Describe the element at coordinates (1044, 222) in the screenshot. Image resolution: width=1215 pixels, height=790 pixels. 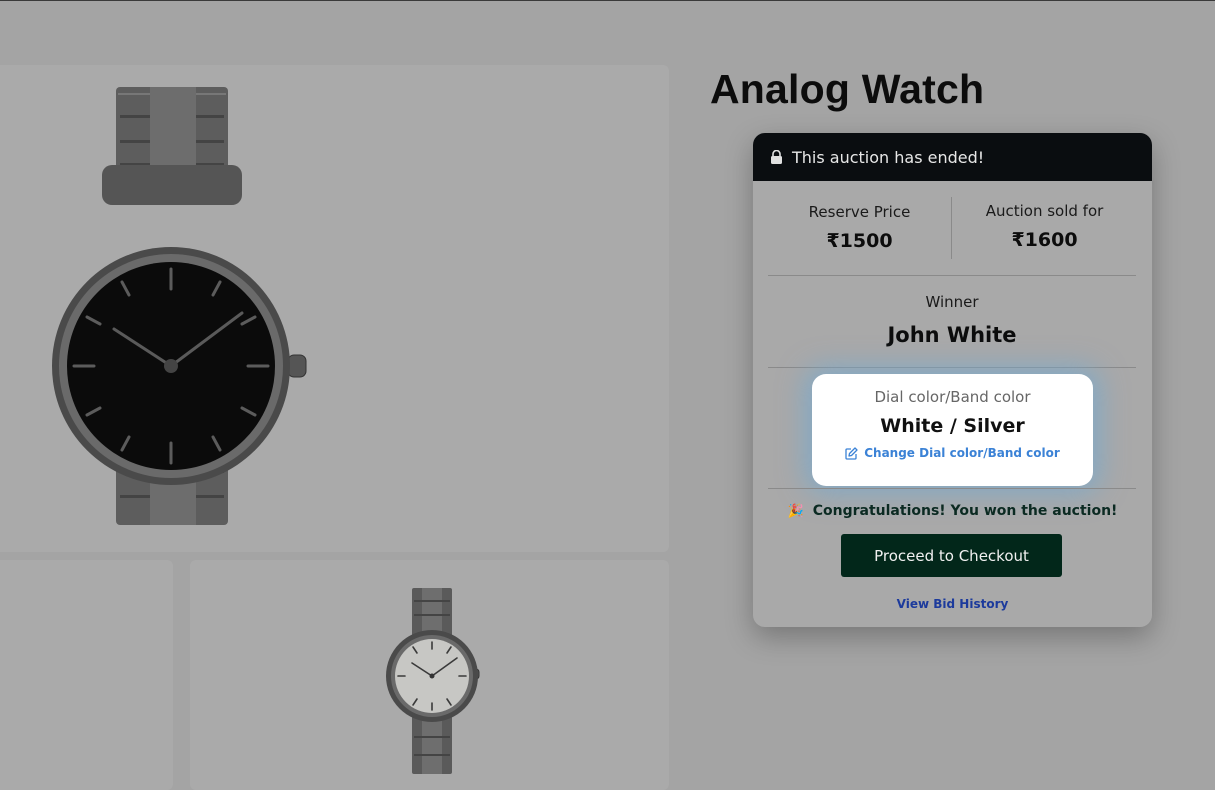
I see `sold-price: Auction sold for ₹1600` at that location.